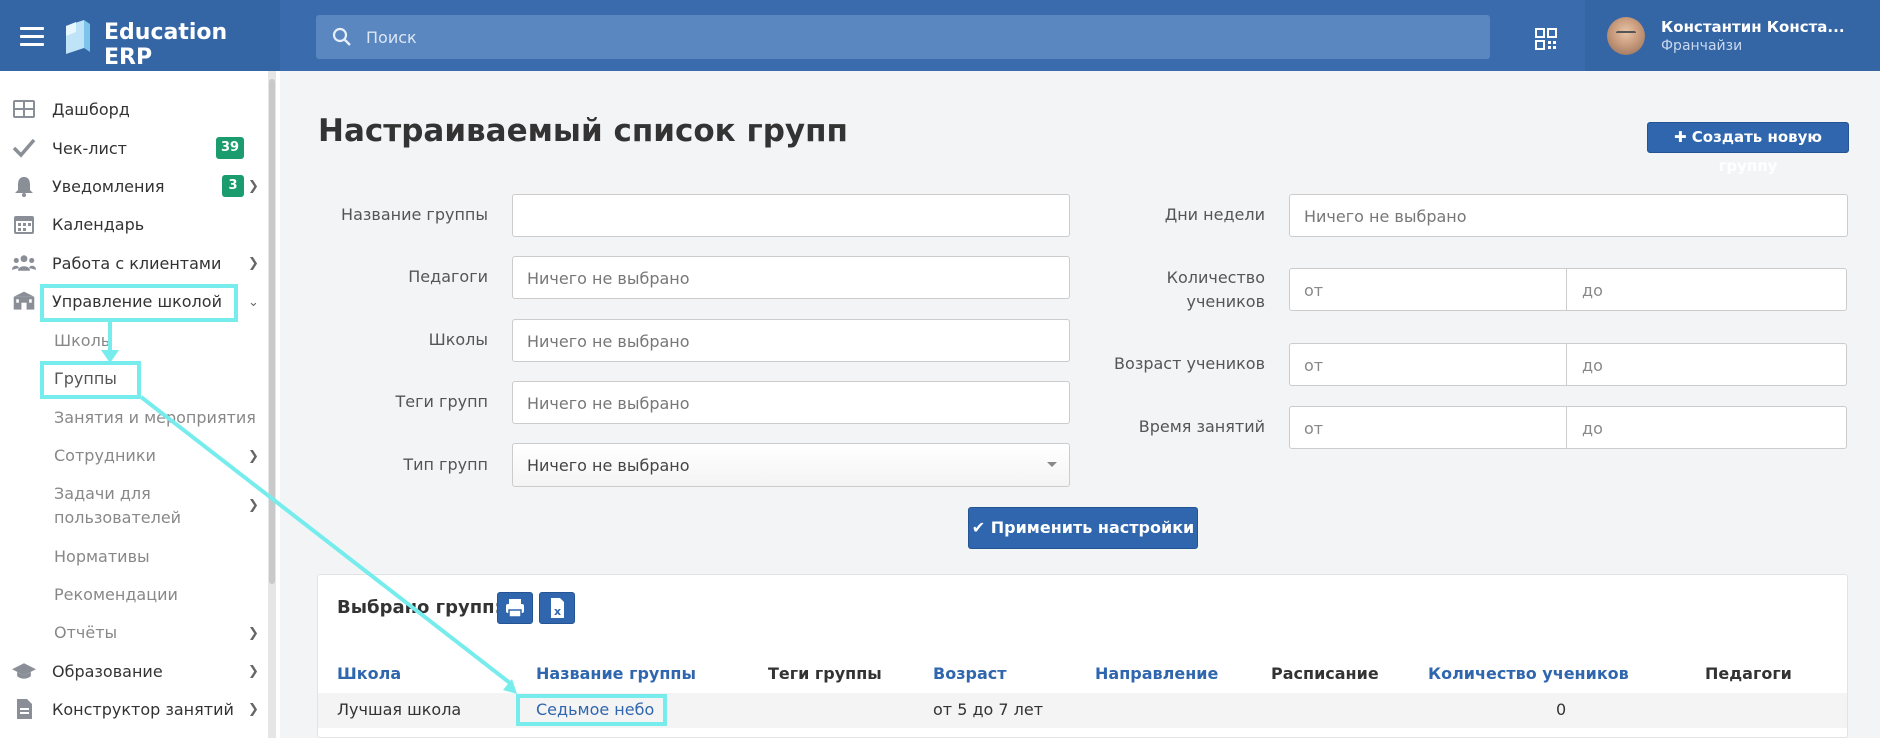 The image size is (1880, 738). I want to click on print-button, so click(515, 608).